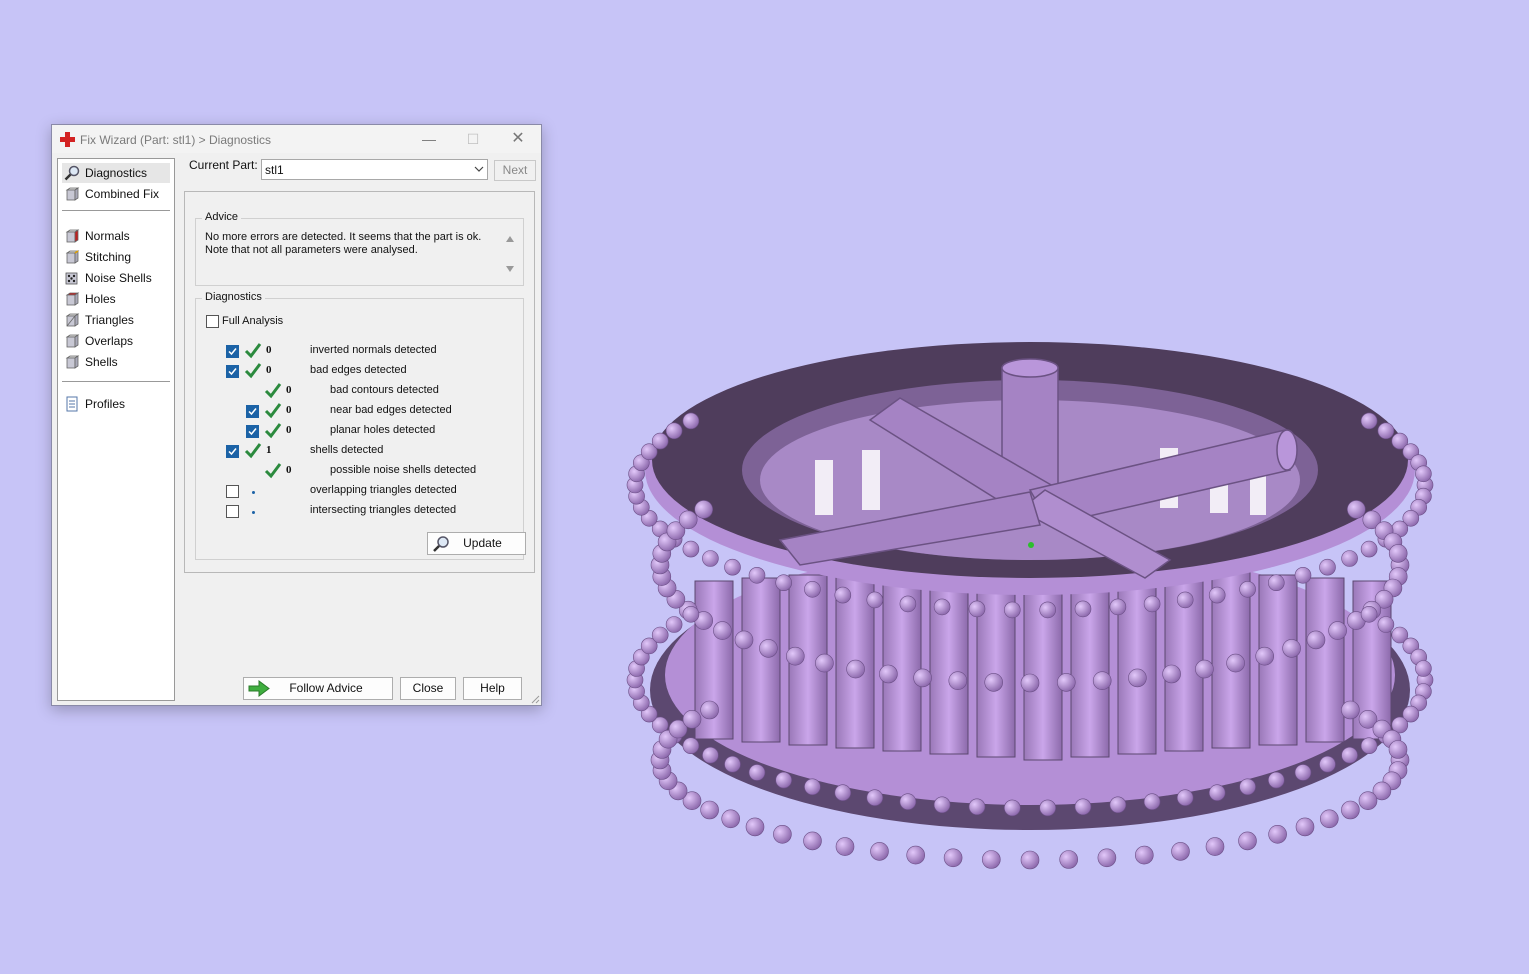  Describe the element at coordinates (116, 320) in the screenshot. I see `nav-item-triangles: Triangles` at that location.